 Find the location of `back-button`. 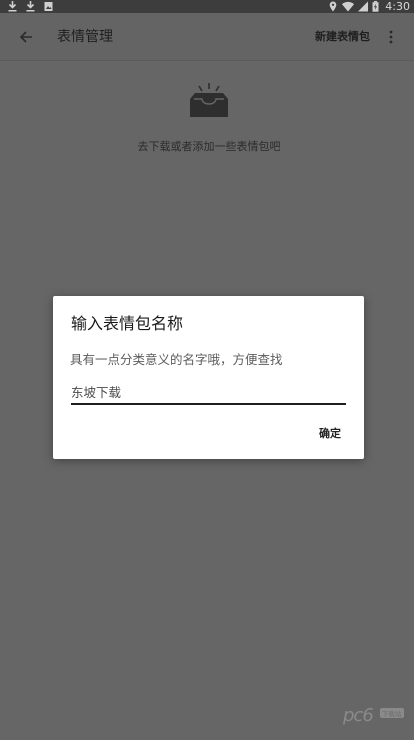

back-button is located at coordinates (26, 38).